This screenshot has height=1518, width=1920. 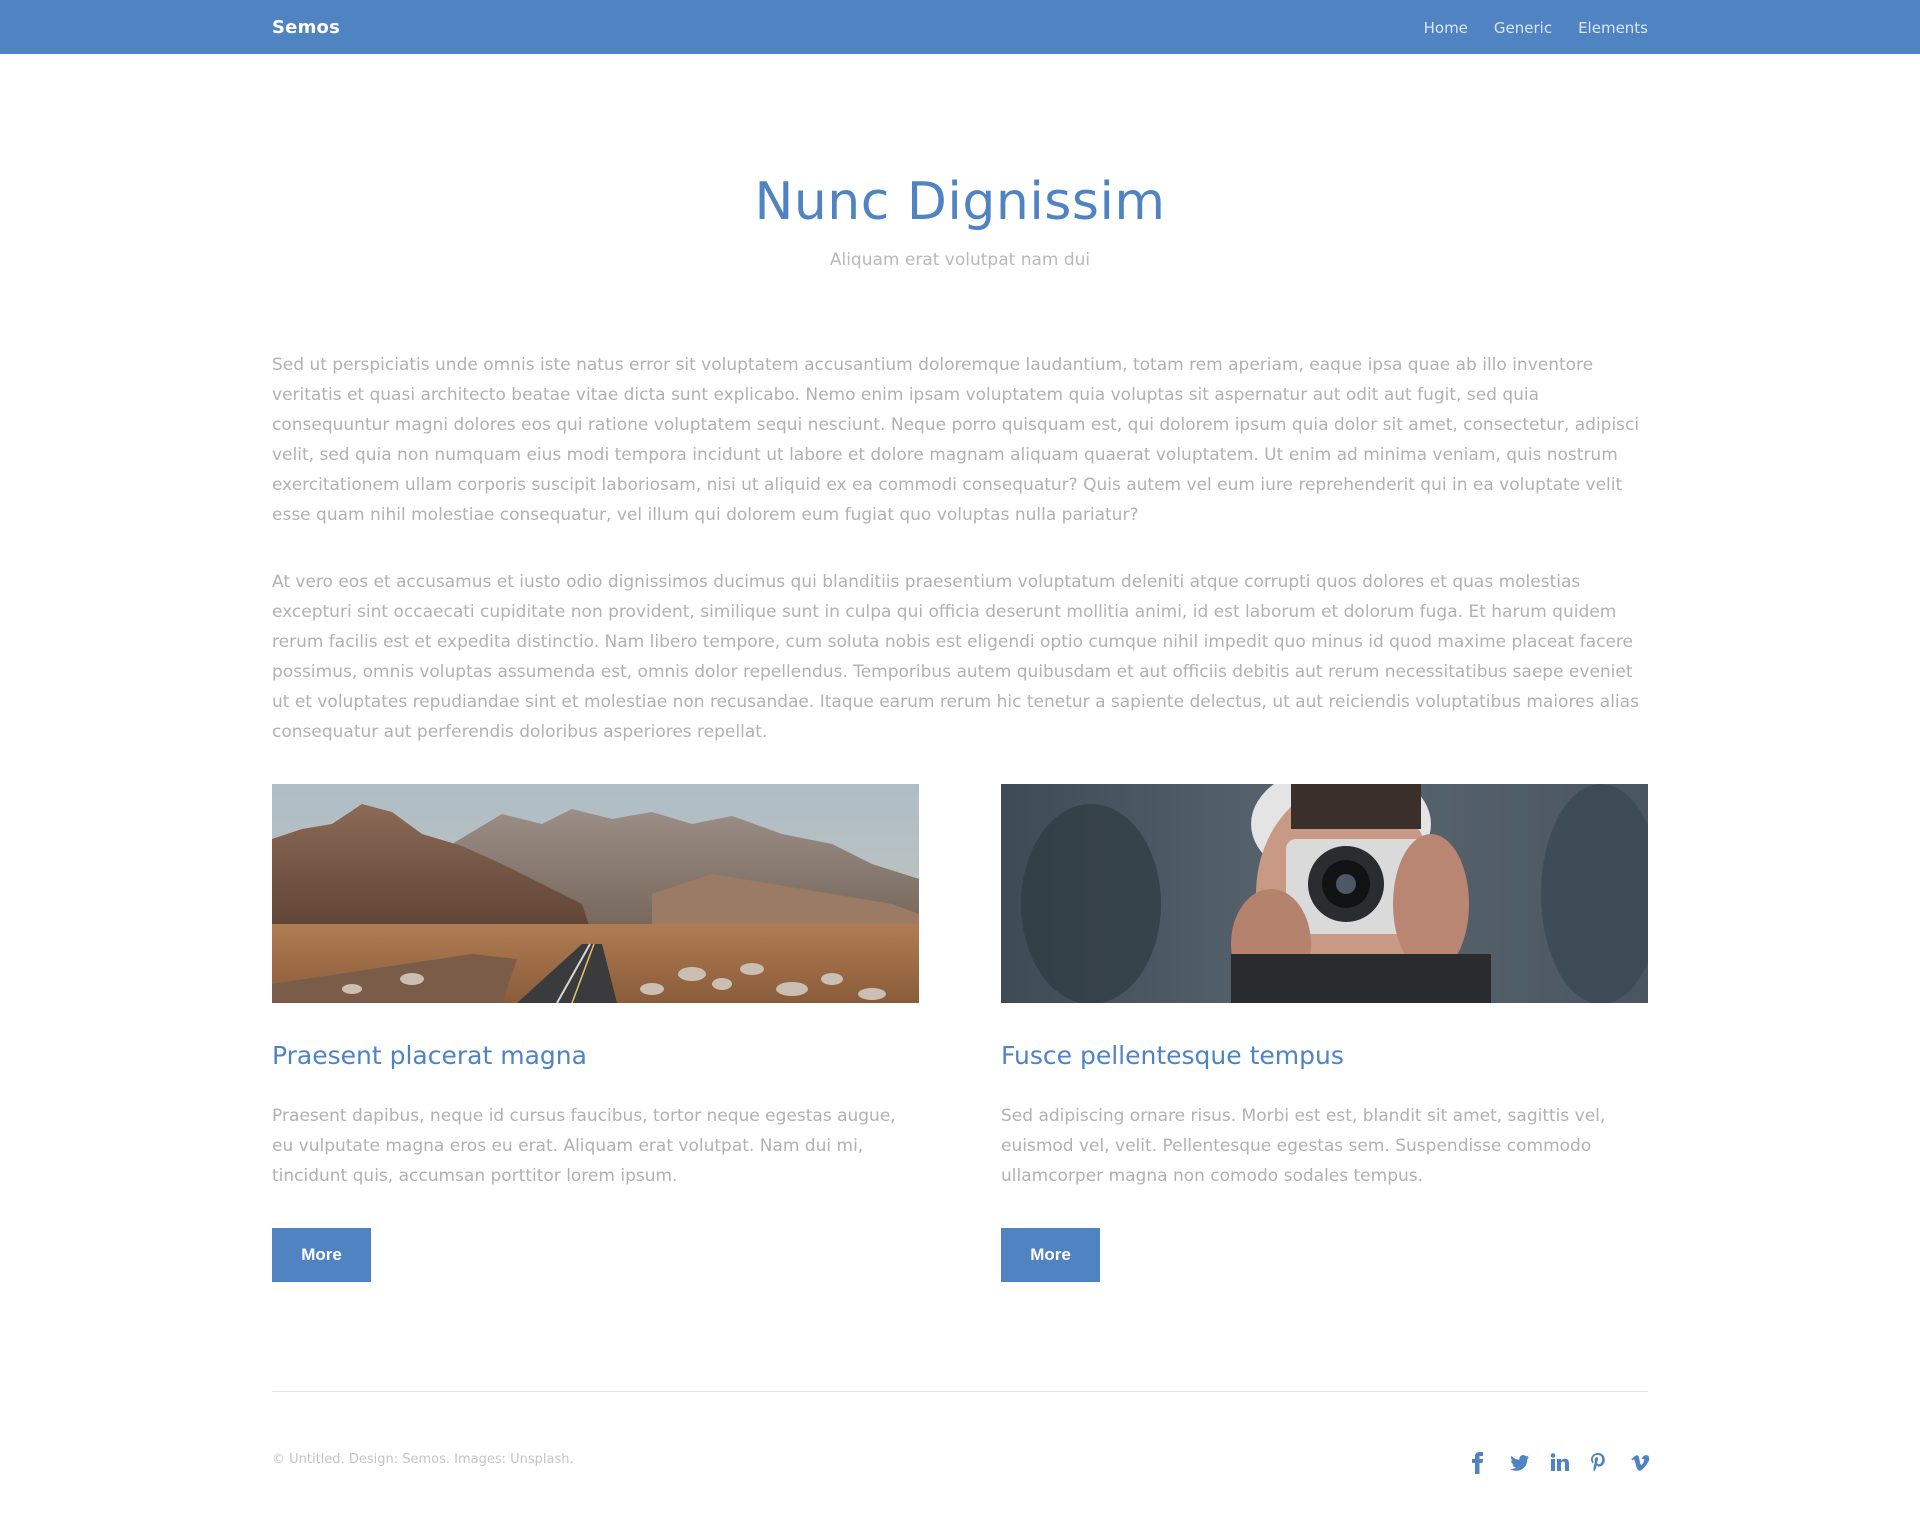 What do you see at coordinates (1613, 28) in the screenshot?
I see `nav-elements: Elements` at bounding box center [1613, 28].